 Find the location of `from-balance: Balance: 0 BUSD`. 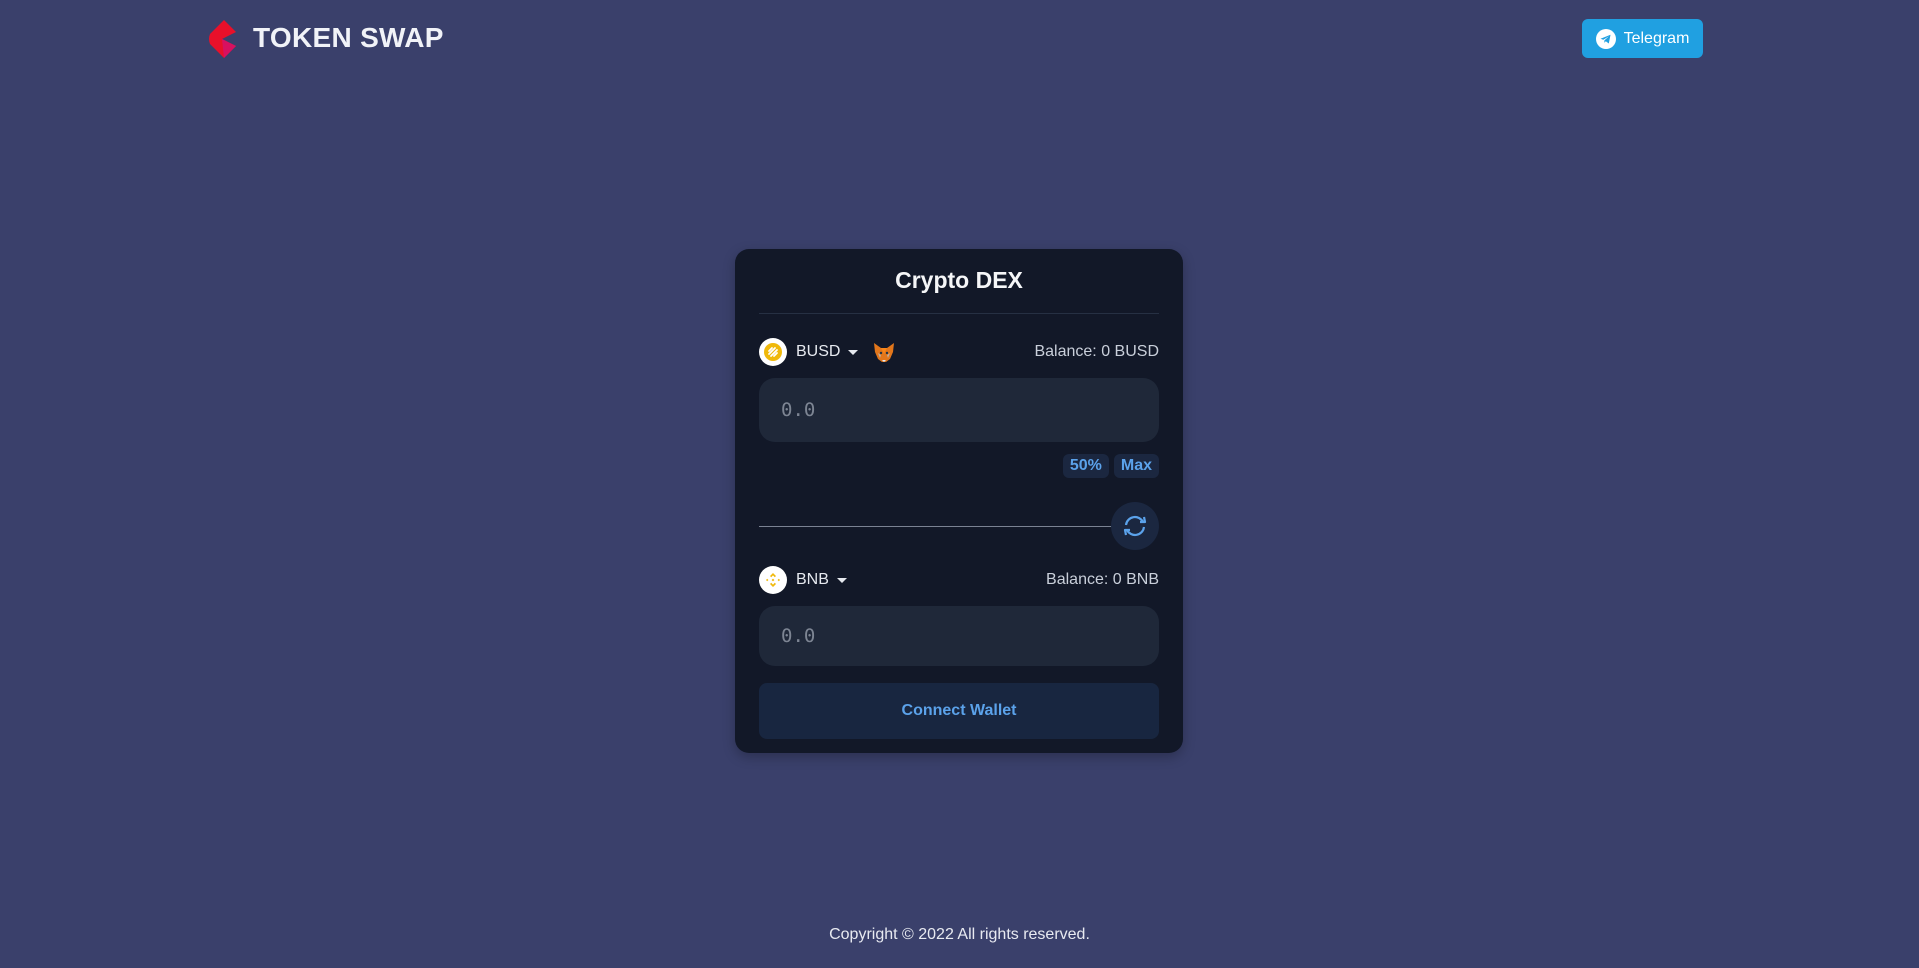

from-balance: Balance: 0 BUSD is located at coordinates (1096, 351).